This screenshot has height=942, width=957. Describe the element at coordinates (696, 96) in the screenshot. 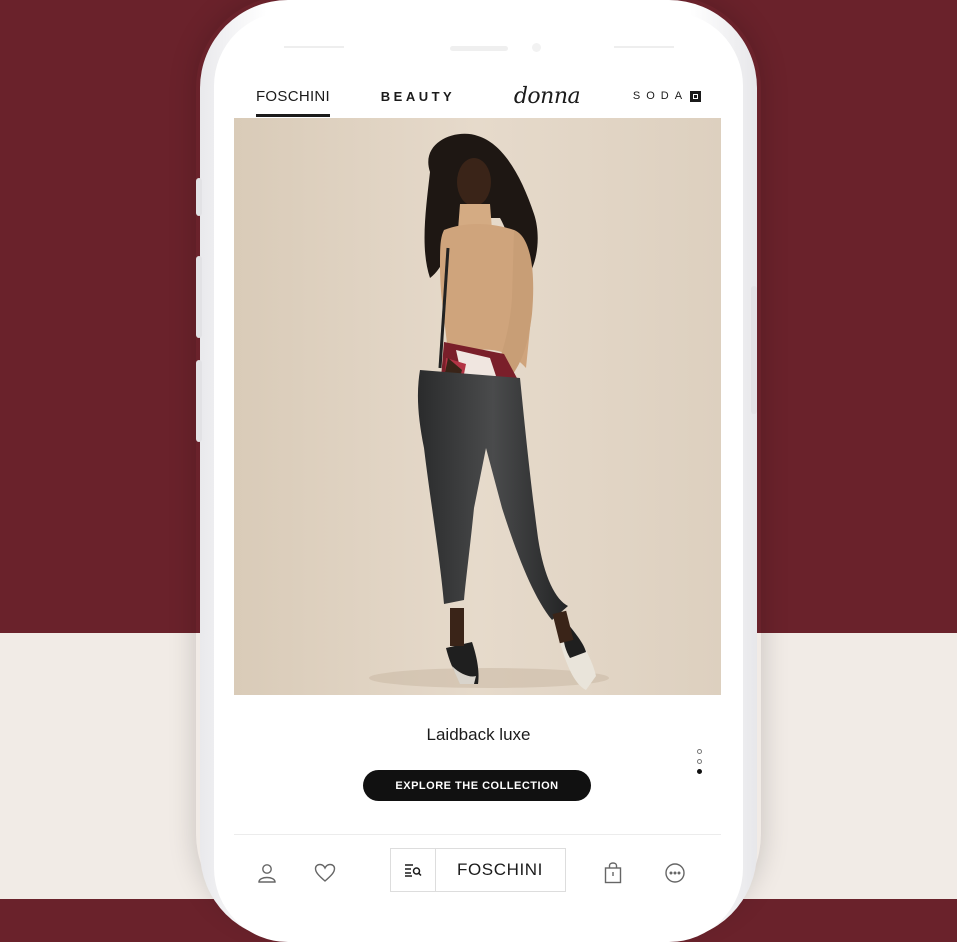

I see `soda-logo-mark-icon` at that location.